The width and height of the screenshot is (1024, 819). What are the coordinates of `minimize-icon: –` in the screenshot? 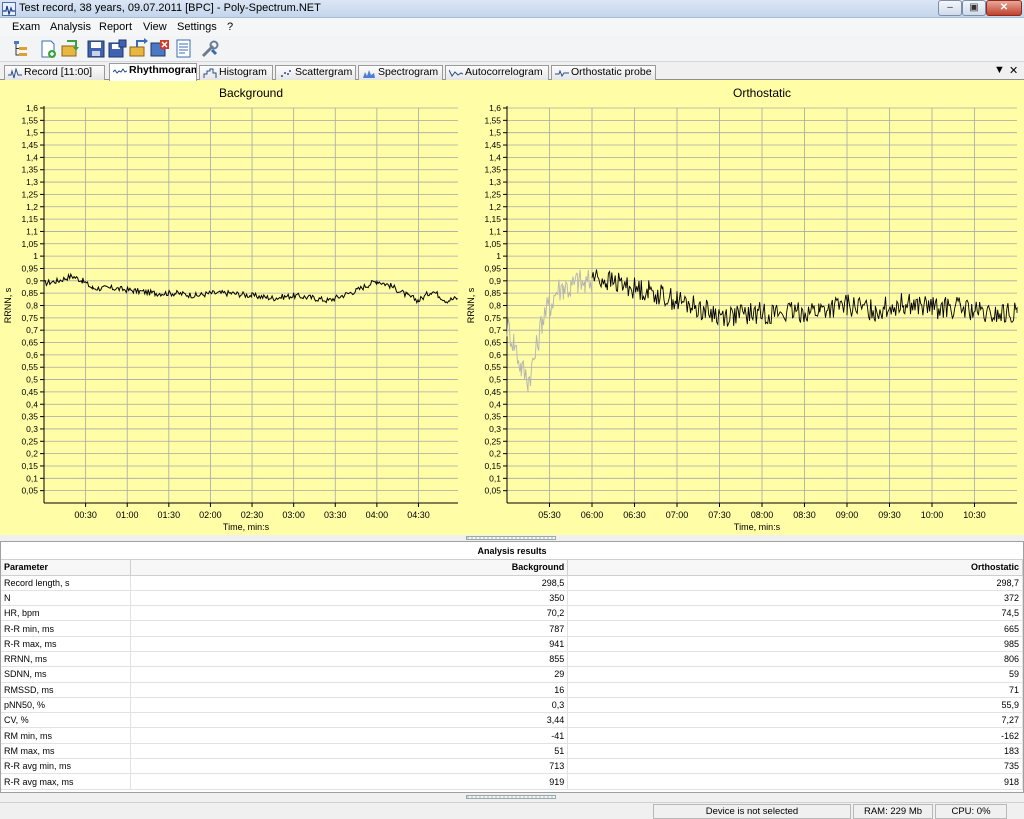 It's located at (950, 7).